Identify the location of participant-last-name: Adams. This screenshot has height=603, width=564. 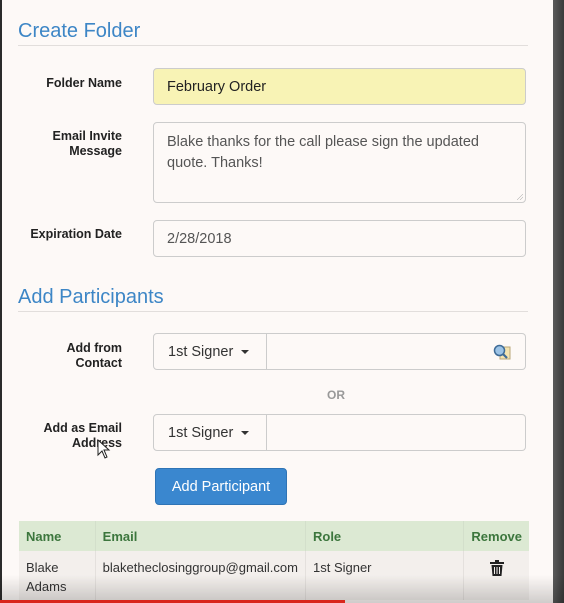
(46, 586).